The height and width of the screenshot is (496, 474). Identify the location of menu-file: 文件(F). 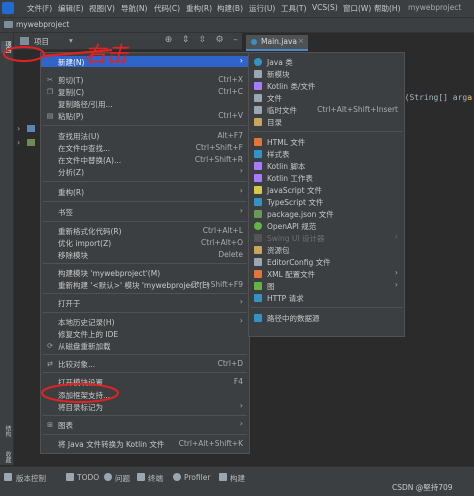
(39, 8).